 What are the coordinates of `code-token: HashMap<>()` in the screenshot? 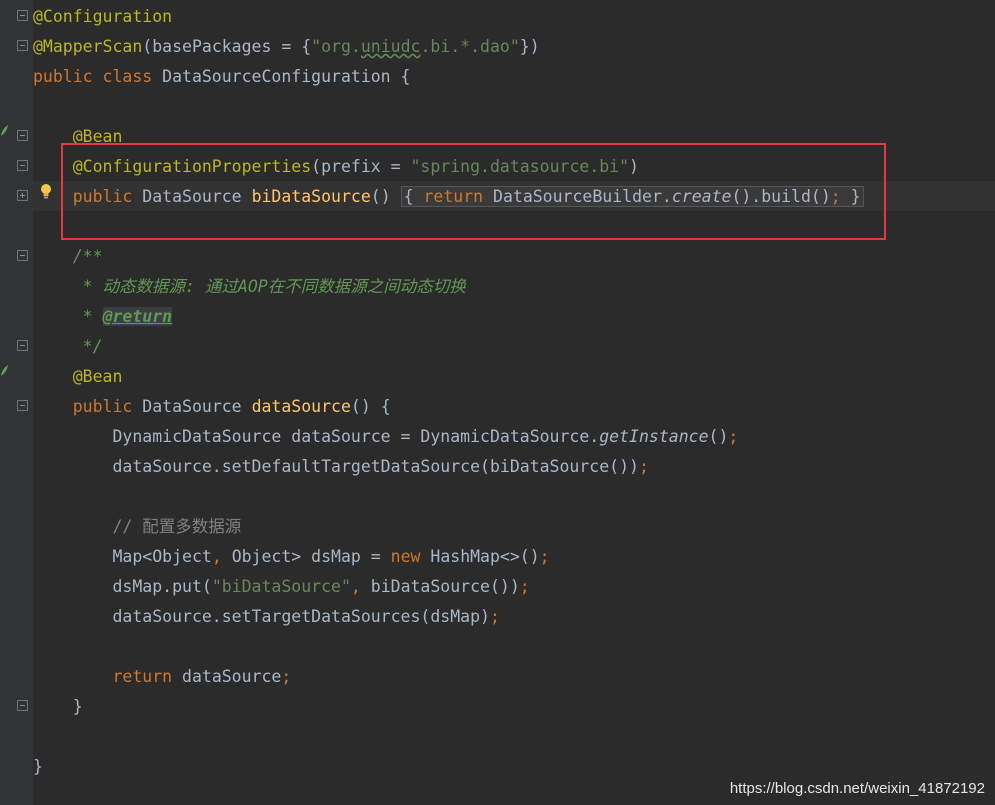 It's located at (484, 556).